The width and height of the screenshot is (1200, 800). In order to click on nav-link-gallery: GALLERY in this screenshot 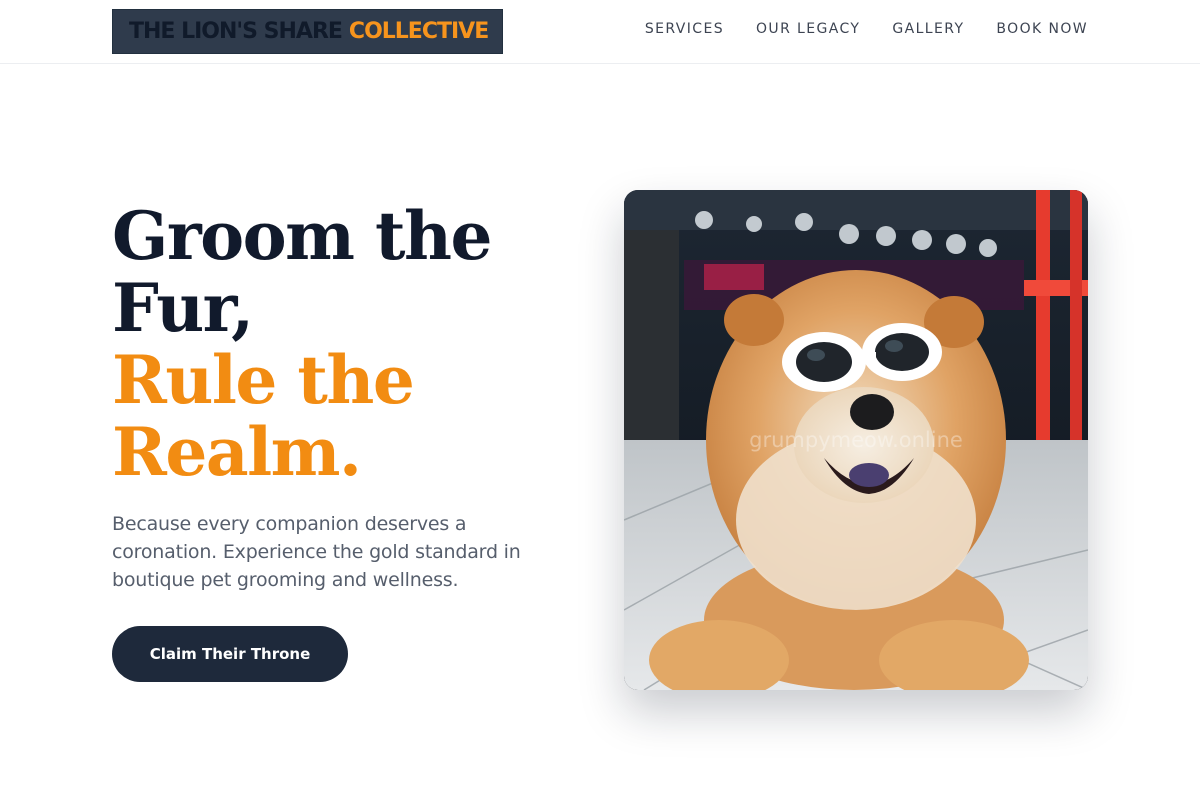, I will do `click(928, 29)`.